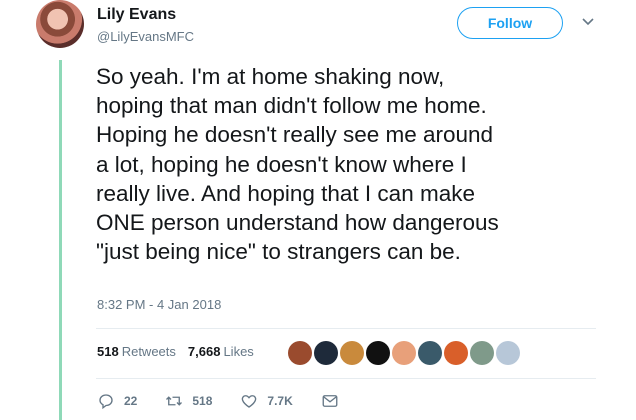 This screenshot has width=636, height=420. I want to click on retweets-count: 518, so click(108, 351).